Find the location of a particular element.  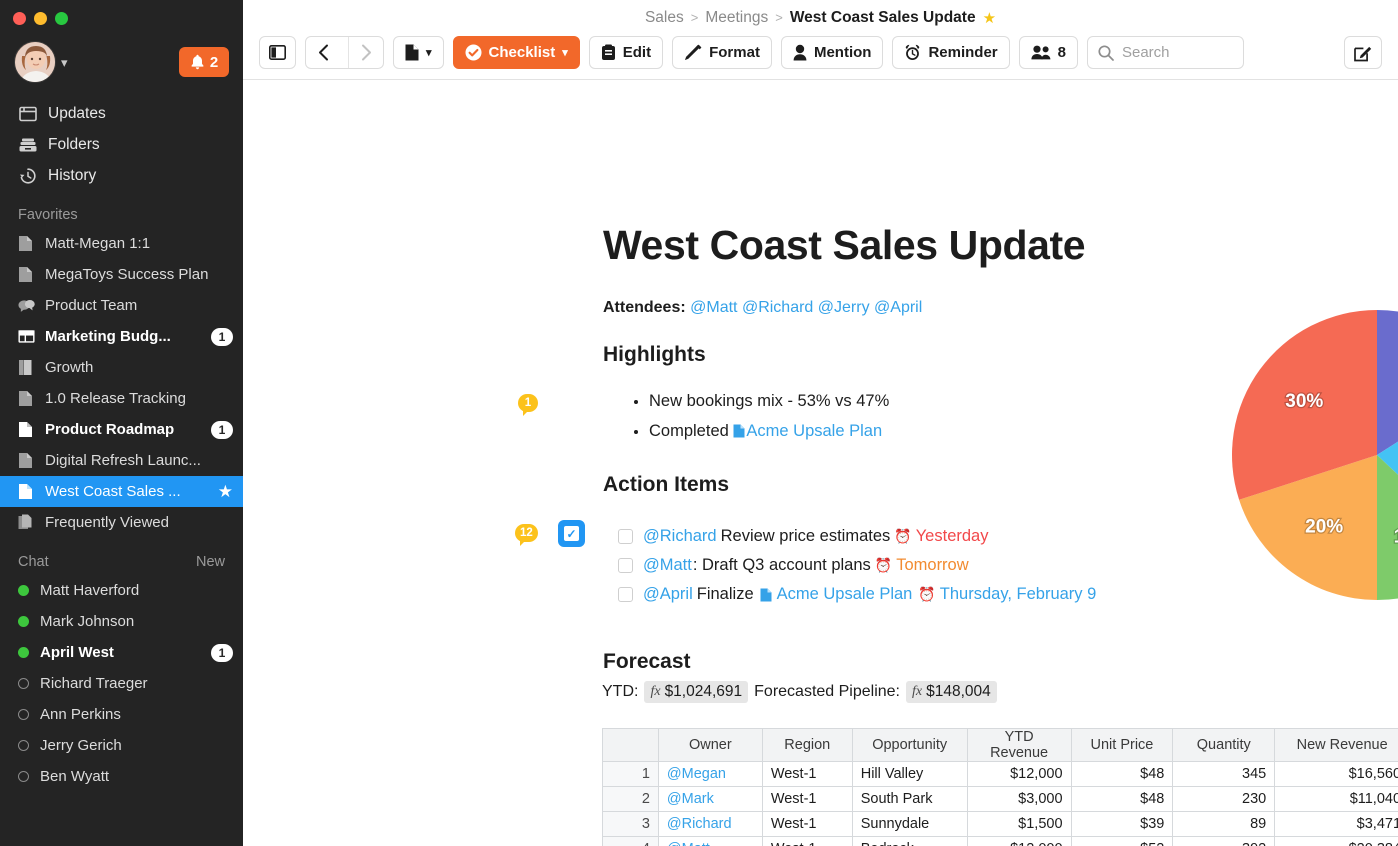

sidebar-item-folders: Folders is located at coordinates (121, 144).